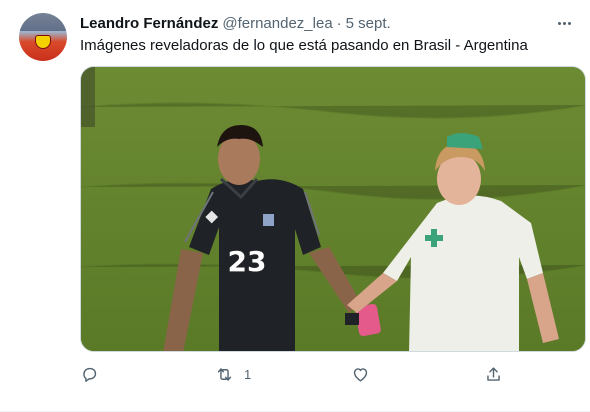 The image size is (590, 412). Describe the element at coordinates (360, 374) in the screenshot. I see `like-icon` at that location.